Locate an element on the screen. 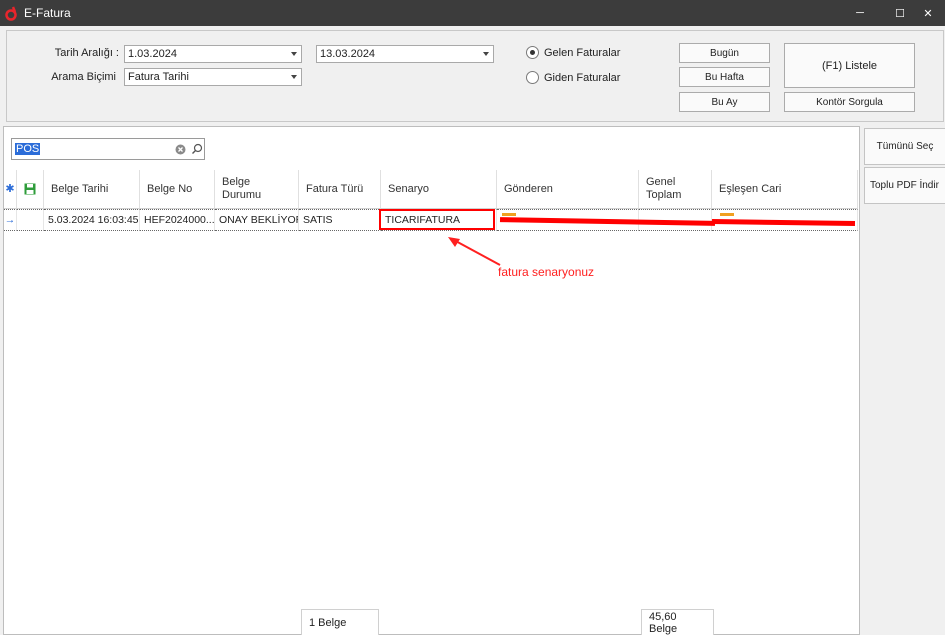 This screenshot has width=945, height=635. cell-fatura-turu: SATIS is located at coordinates (340, 220).